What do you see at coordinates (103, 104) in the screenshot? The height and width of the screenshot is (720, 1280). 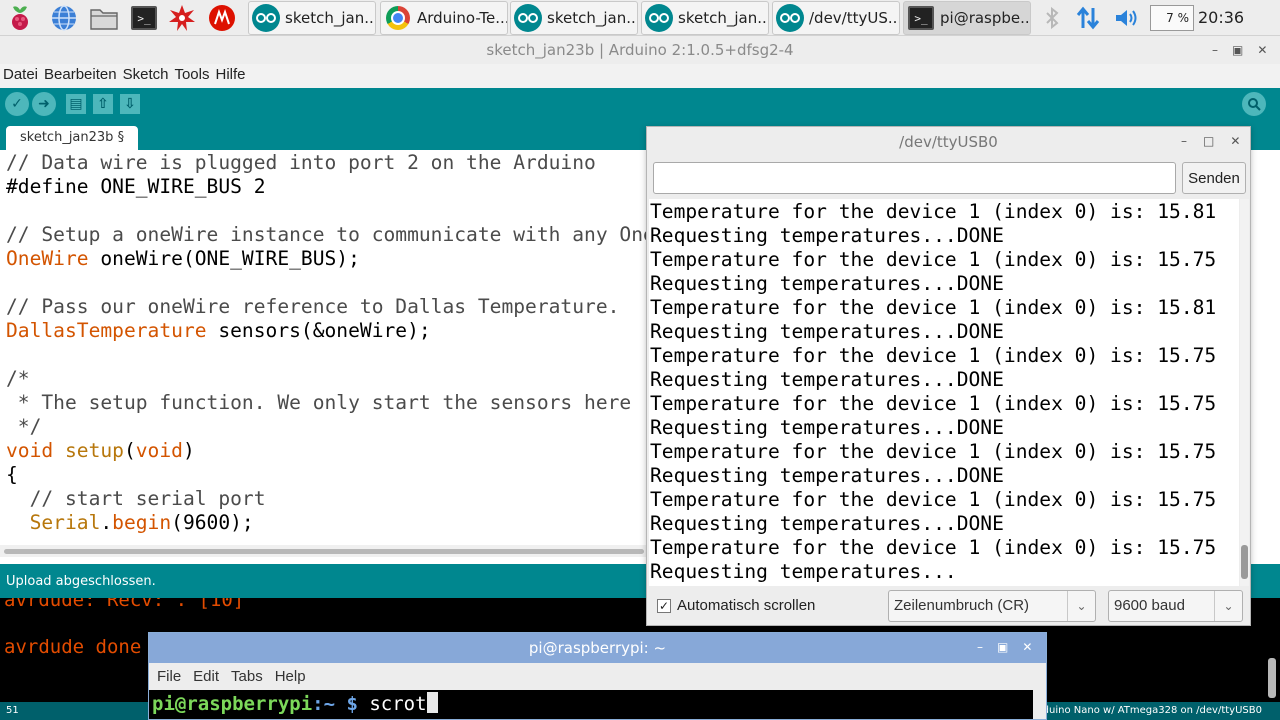 I see `open-button: ⇧` at bounding box center [103, 104].